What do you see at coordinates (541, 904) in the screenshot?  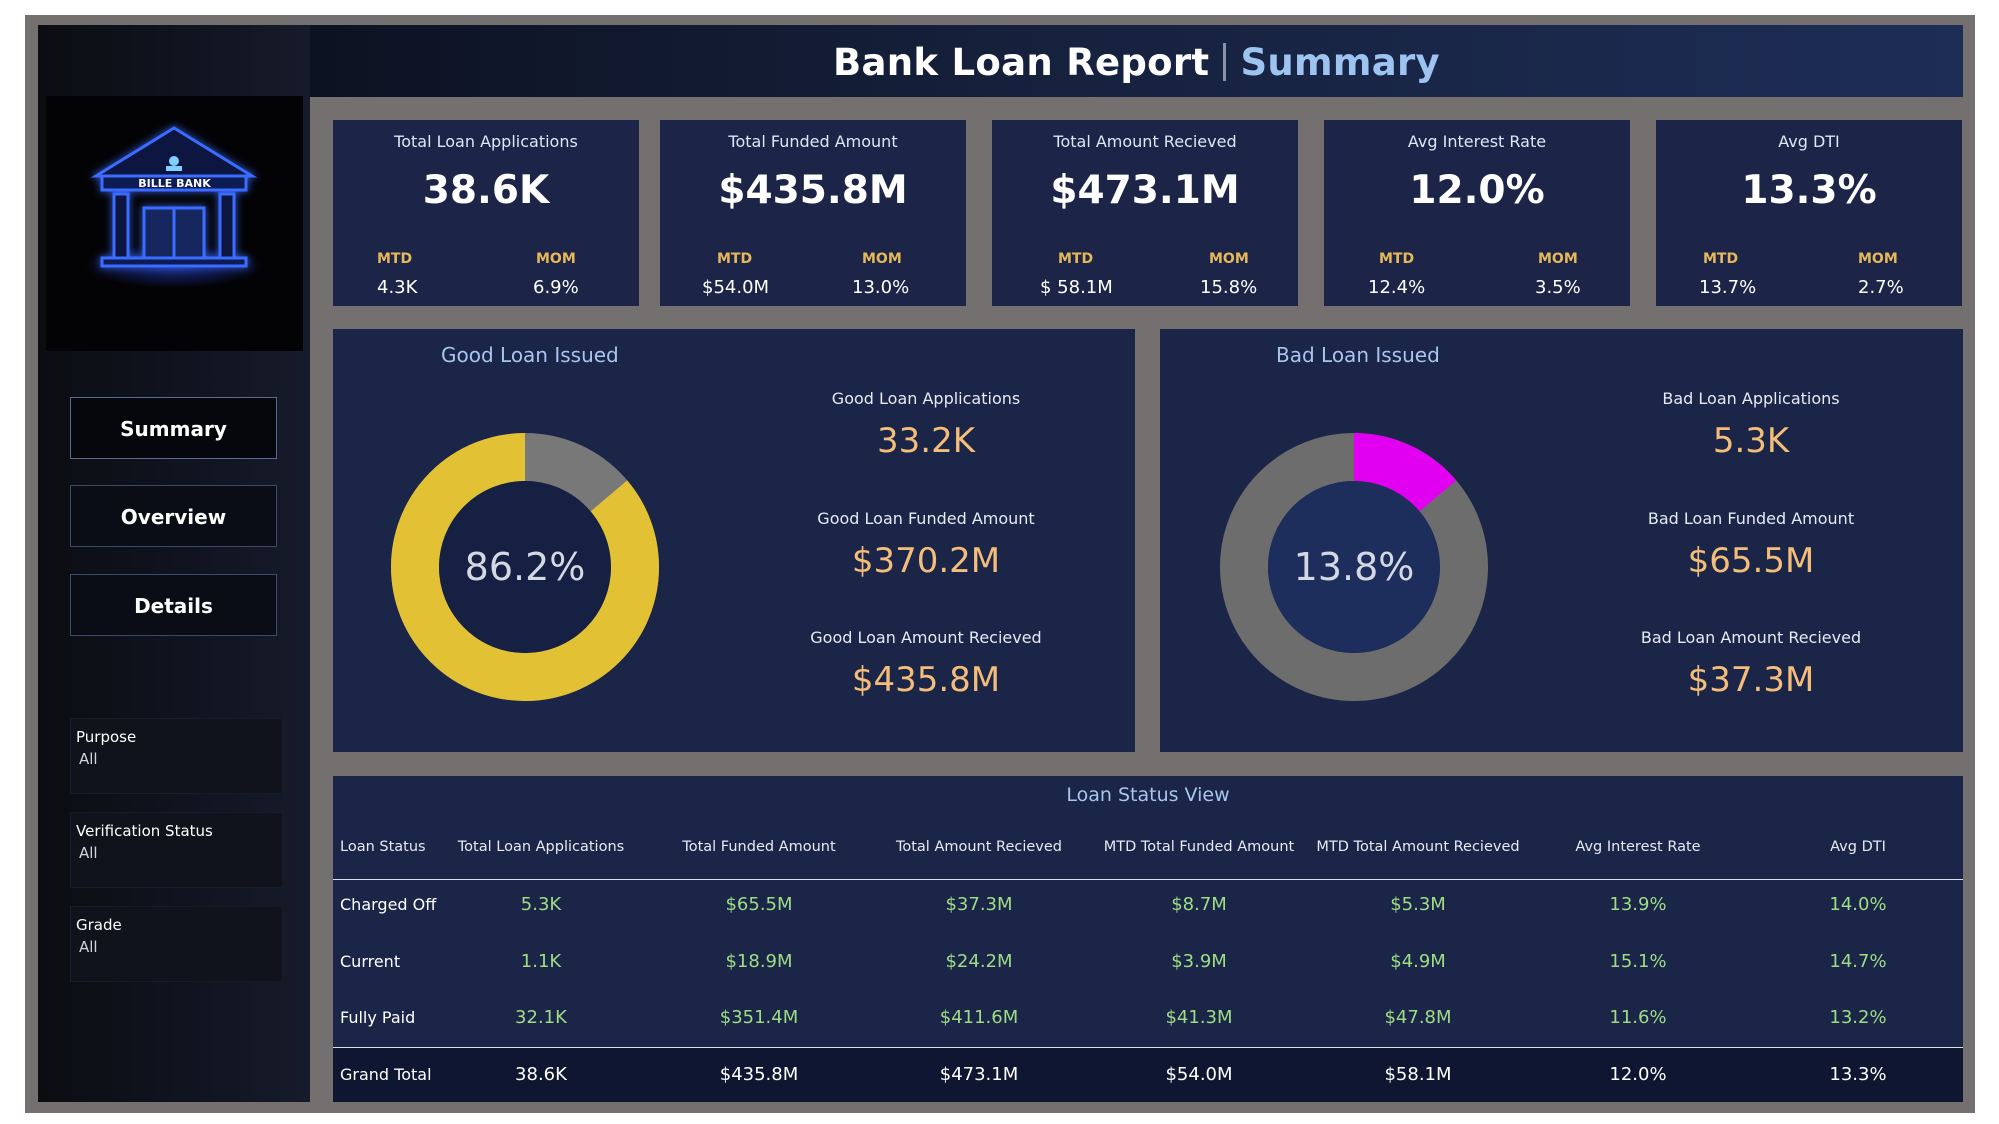 I see `table-cell: 5.3K` at bounding box center [541, 904].